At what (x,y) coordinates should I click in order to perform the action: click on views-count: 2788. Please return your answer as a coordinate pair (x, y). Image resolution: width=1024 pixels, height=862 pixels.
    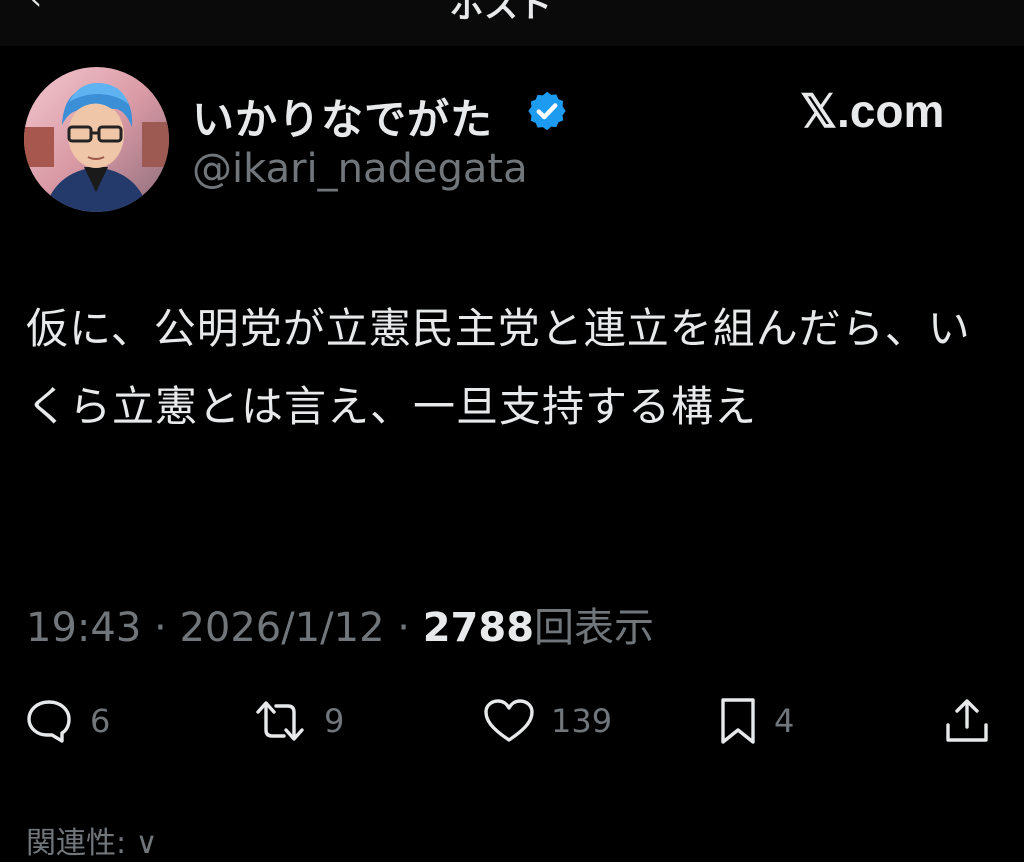
    Looking at the image, I should click on (478, 628).